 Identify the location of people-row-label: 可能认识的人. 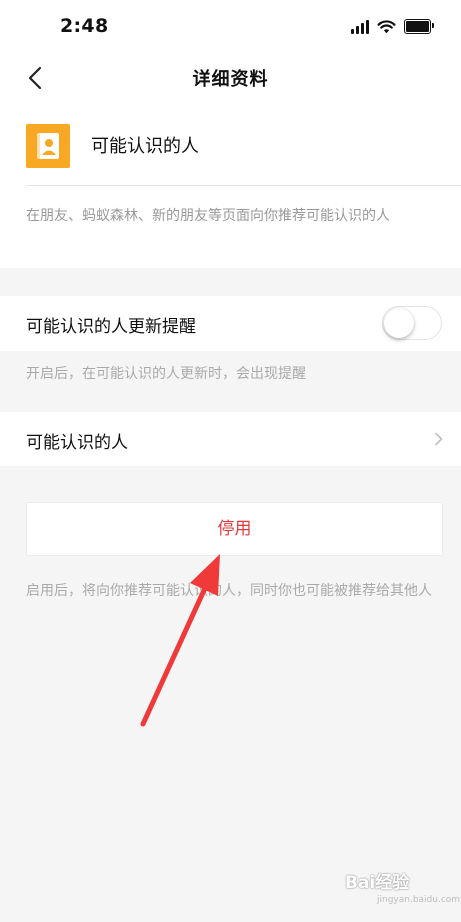
(77, 443).